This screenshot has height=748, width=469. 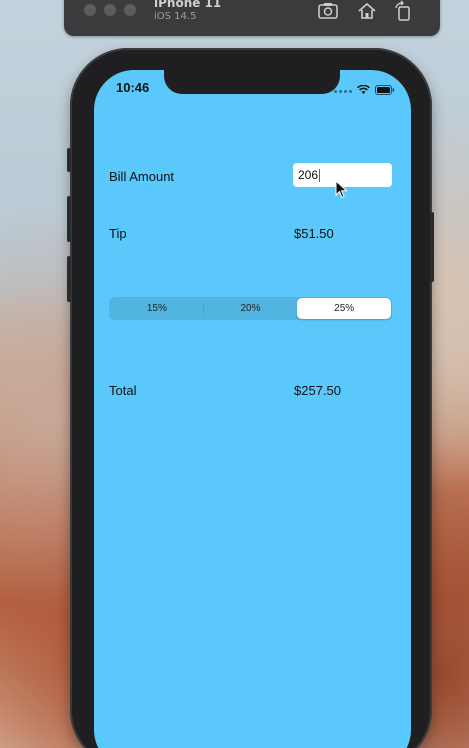 What do you see at coordinates (175, 16) in the screenshot?
I see `os-version: iOS 14.5` at bounding box center [175, 16].